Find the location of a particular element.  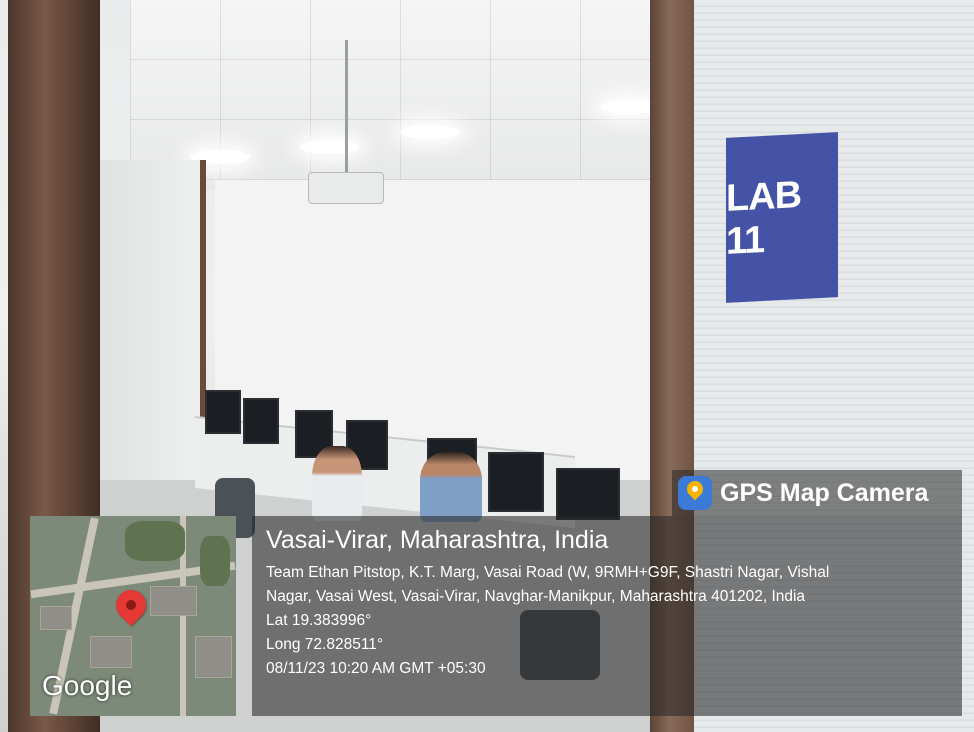

gps-map-camera-icon is located at coordinates (695, 493).